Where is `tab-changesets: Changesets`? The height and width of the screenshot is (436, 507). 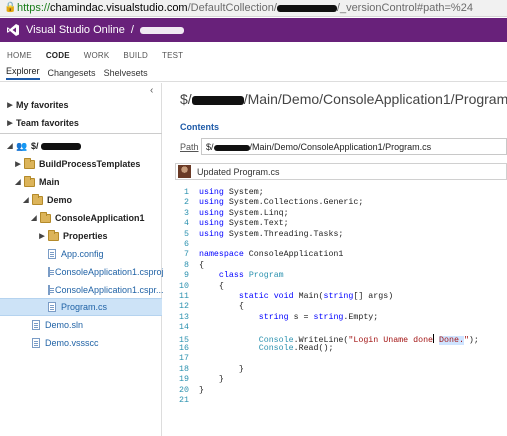
tab-changesets: Changesets is located at coordinates (72, 73).